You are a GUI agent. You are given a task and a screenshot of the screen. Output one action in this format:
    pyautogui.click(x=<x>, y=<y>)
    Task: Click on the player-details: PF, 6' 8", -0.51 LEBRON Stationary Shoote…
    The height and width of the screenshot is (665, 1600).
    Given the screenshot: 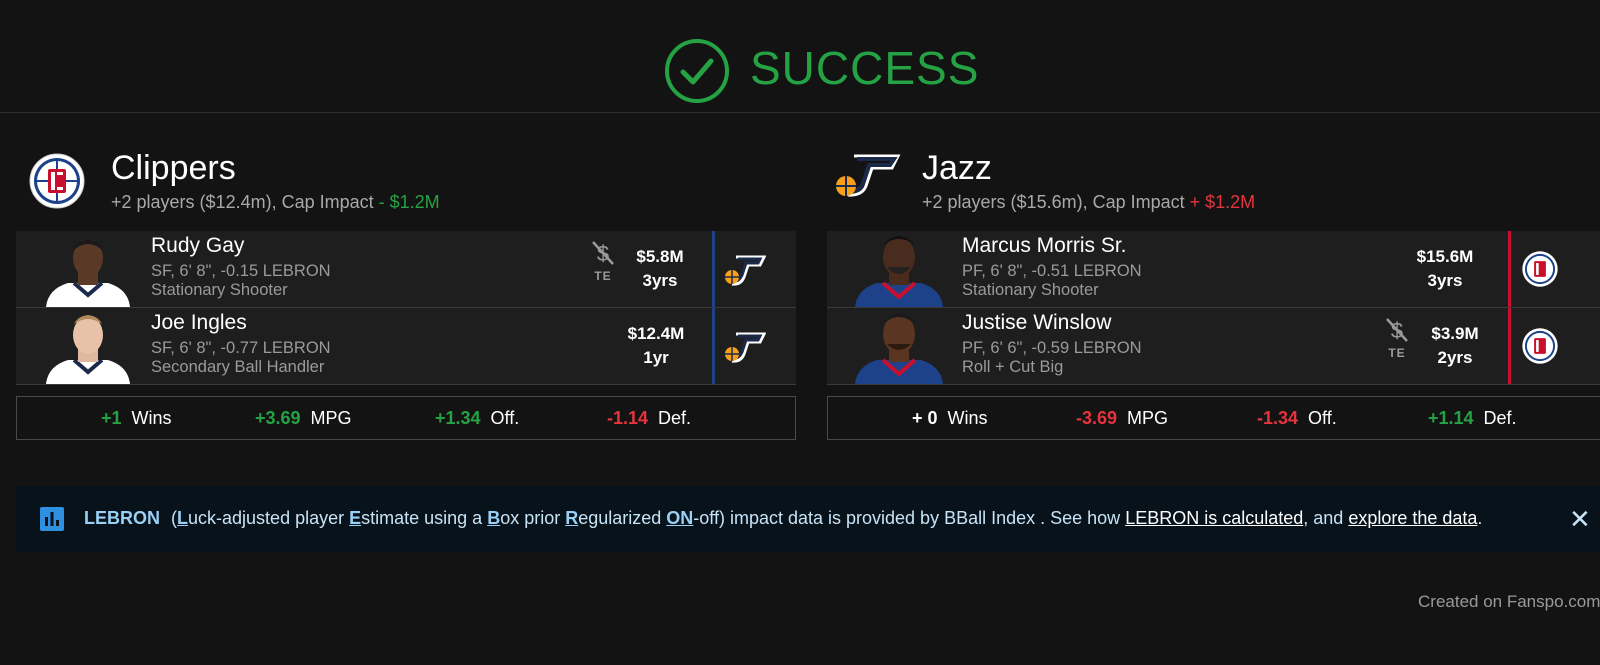 What is the action you would take?
    pyautogui.click(x=1052, y=280)
    